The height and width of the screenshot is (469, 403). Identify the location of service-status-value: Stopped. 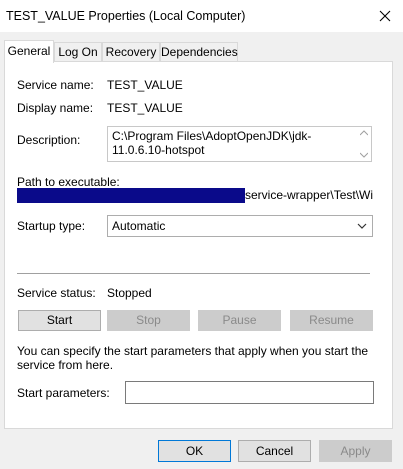
(129, 293).